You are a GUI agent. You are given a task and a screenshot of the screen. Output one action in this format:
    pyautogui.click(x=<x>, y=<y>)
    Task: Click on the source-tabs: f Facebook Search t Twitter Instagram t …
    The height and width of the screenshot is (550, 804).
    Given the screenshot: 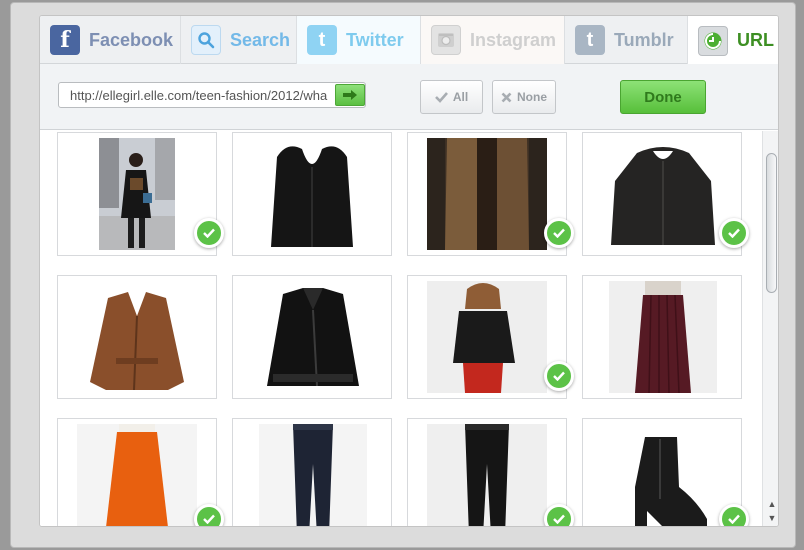 What is the action you would take?
    pyautogui.click(x=409, y=40)
    